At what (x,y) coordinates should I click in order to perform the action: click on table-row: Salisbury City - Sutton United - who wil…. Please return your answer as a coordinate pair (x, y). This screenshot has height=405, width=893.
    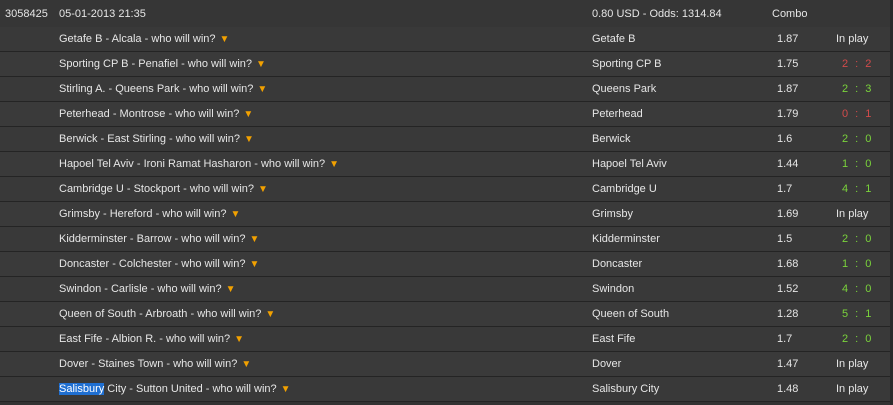
    Looking at the image, I should click on (446, 389).